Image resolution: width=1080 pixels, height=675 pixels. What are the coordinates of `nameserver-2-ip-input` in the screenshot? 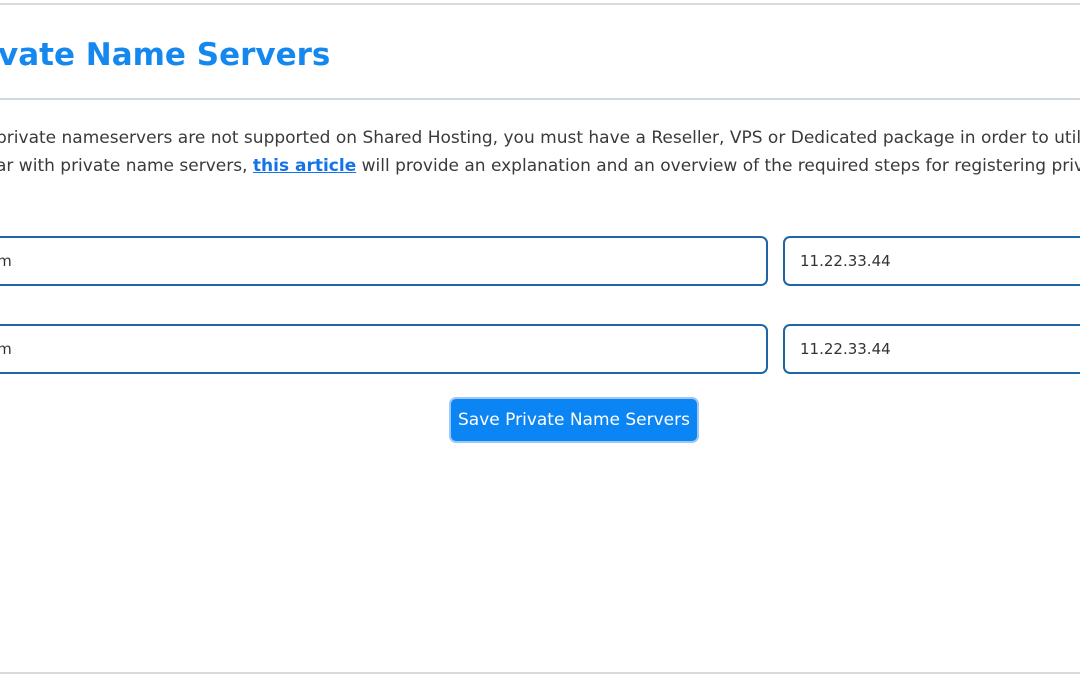 It's located at (931, 349).